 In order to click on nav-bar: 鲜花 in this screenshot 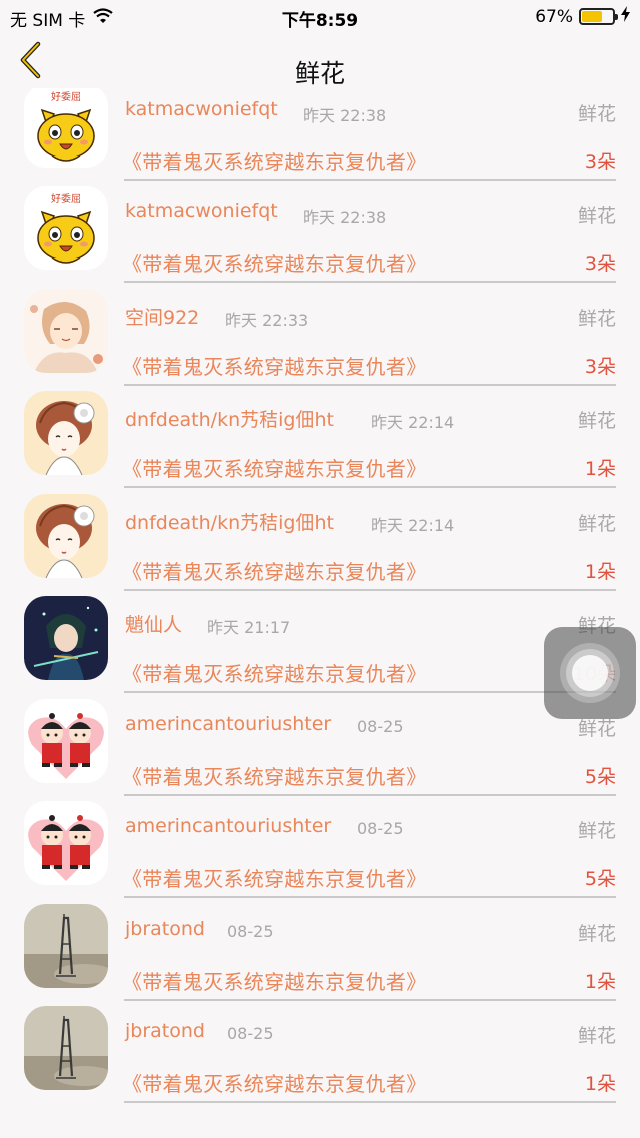, I will do `click(320, 60)`.